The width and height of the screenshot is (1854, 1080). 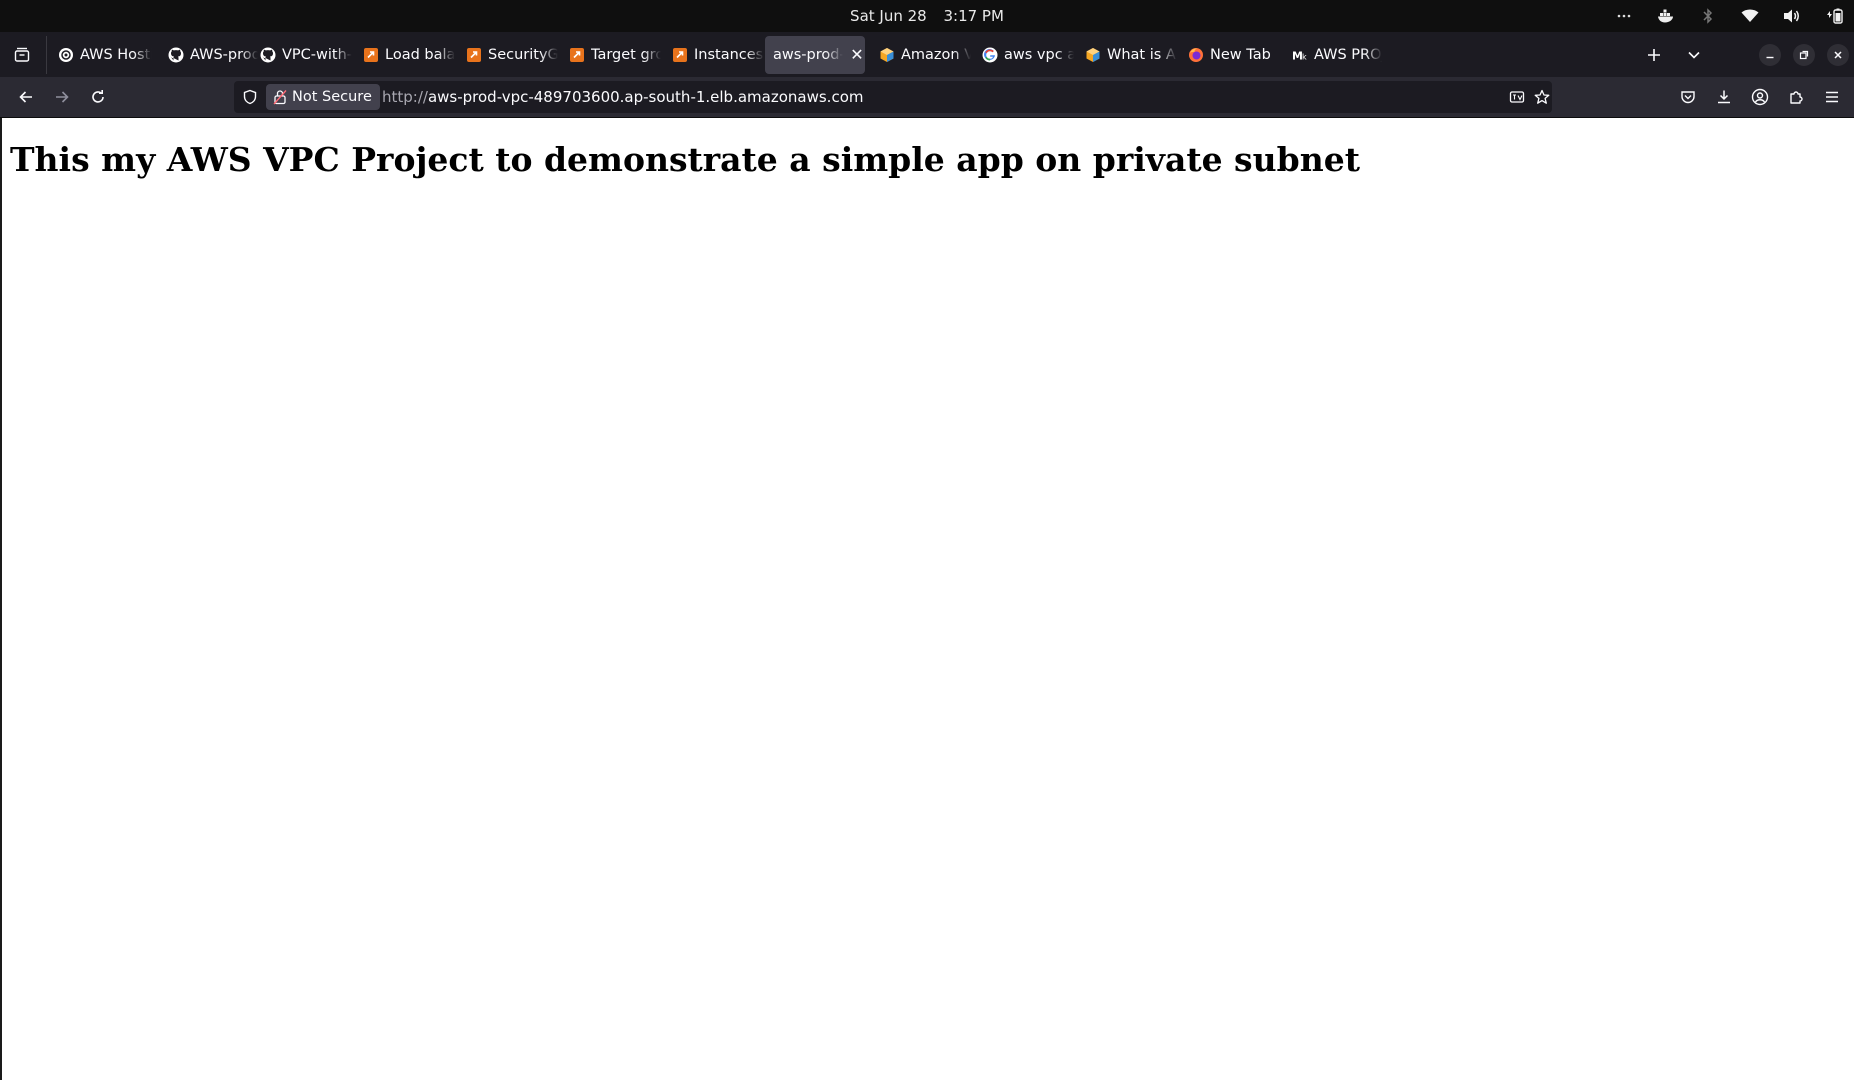 I want to click on tab-aws-prod-vpc-active: aws-prod-vpc ✕, so click(x=815, y=55).